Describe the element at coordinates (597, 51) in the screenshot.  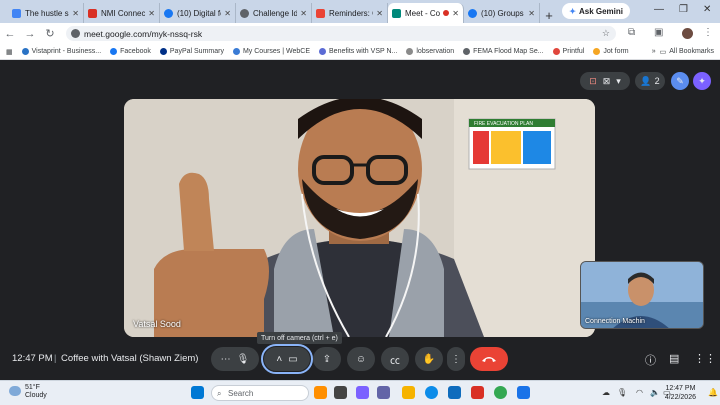
I see `jotform-icon` at that location.